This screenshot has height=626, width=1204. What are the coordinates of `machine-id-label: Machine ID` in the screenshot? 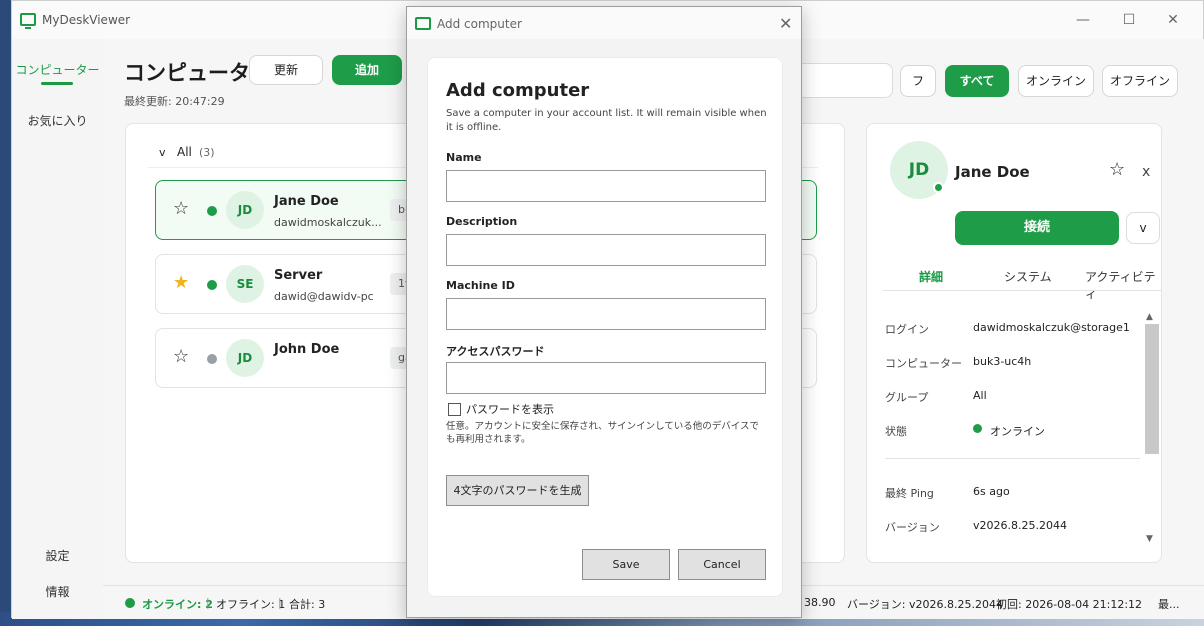 It's located at (480, 285).